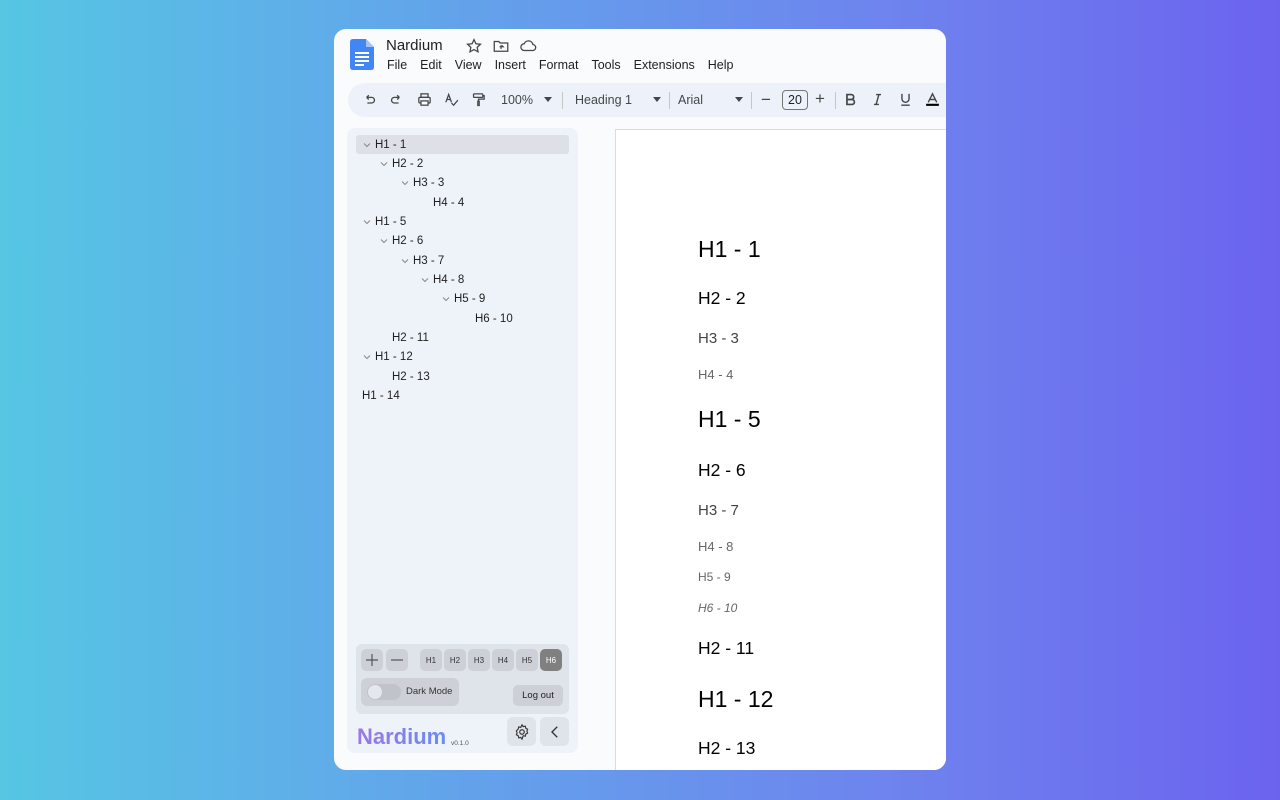 The height and width of the screenshot is (800, 1280). Describe the element at coordinates (468, 65) in the screenshot. I see `menu-view: View` at that location.